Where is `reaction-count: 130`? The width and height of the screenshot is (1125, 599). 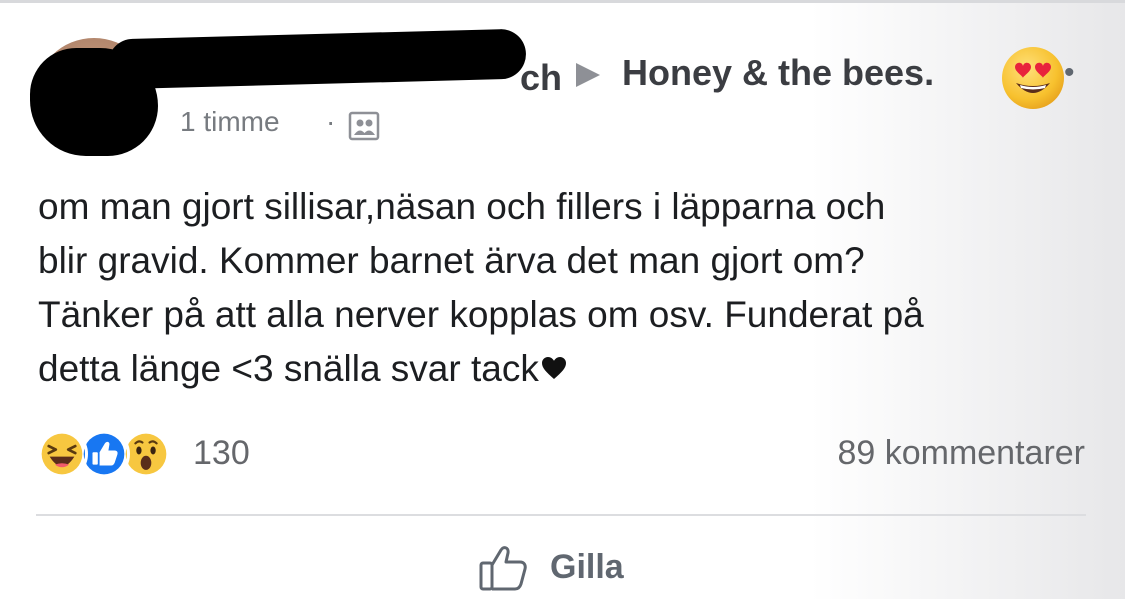
reaction-count: 130 is located at coordinates (221, 453).